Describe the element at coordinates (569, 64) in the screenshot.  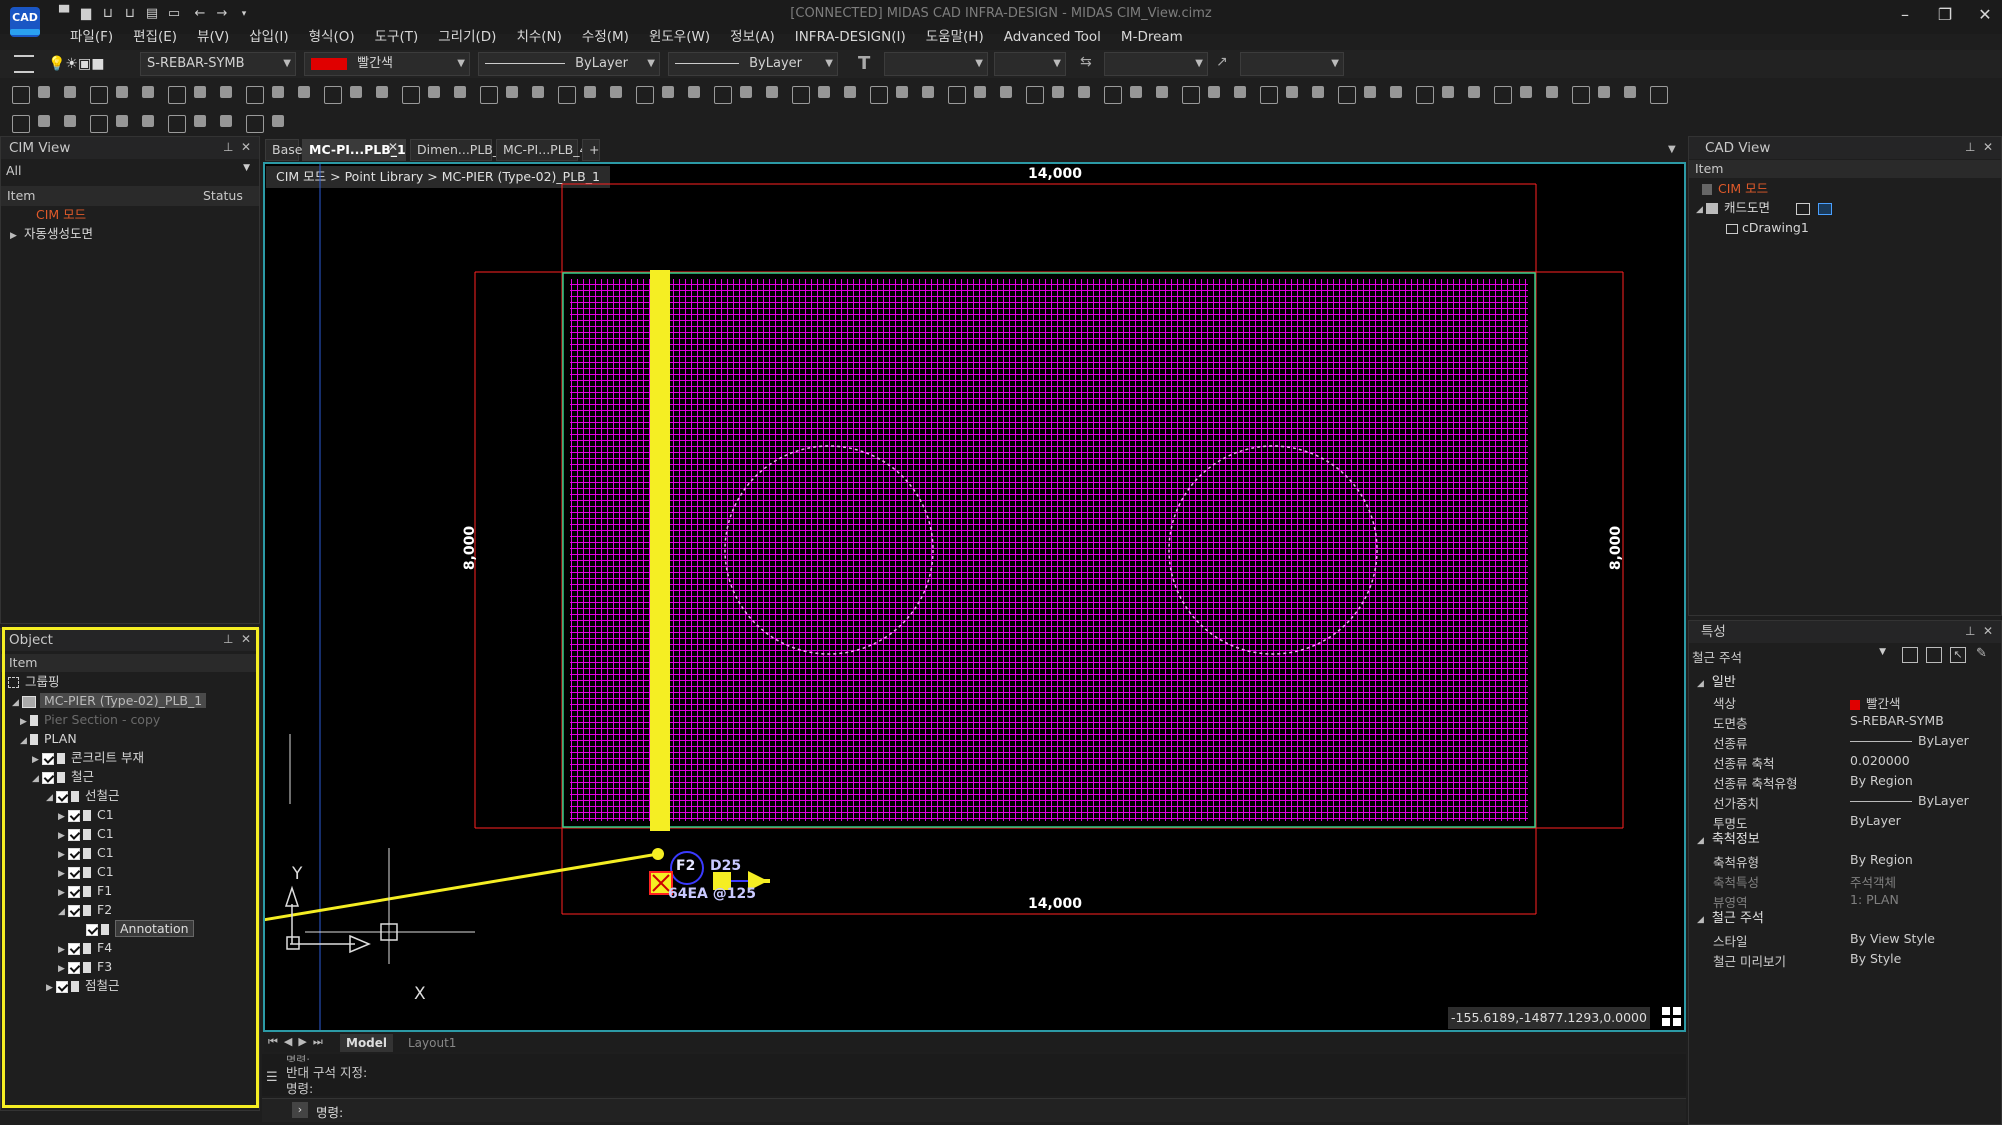
I see `linetype-dropdown: ByLayer ▼` at that location.